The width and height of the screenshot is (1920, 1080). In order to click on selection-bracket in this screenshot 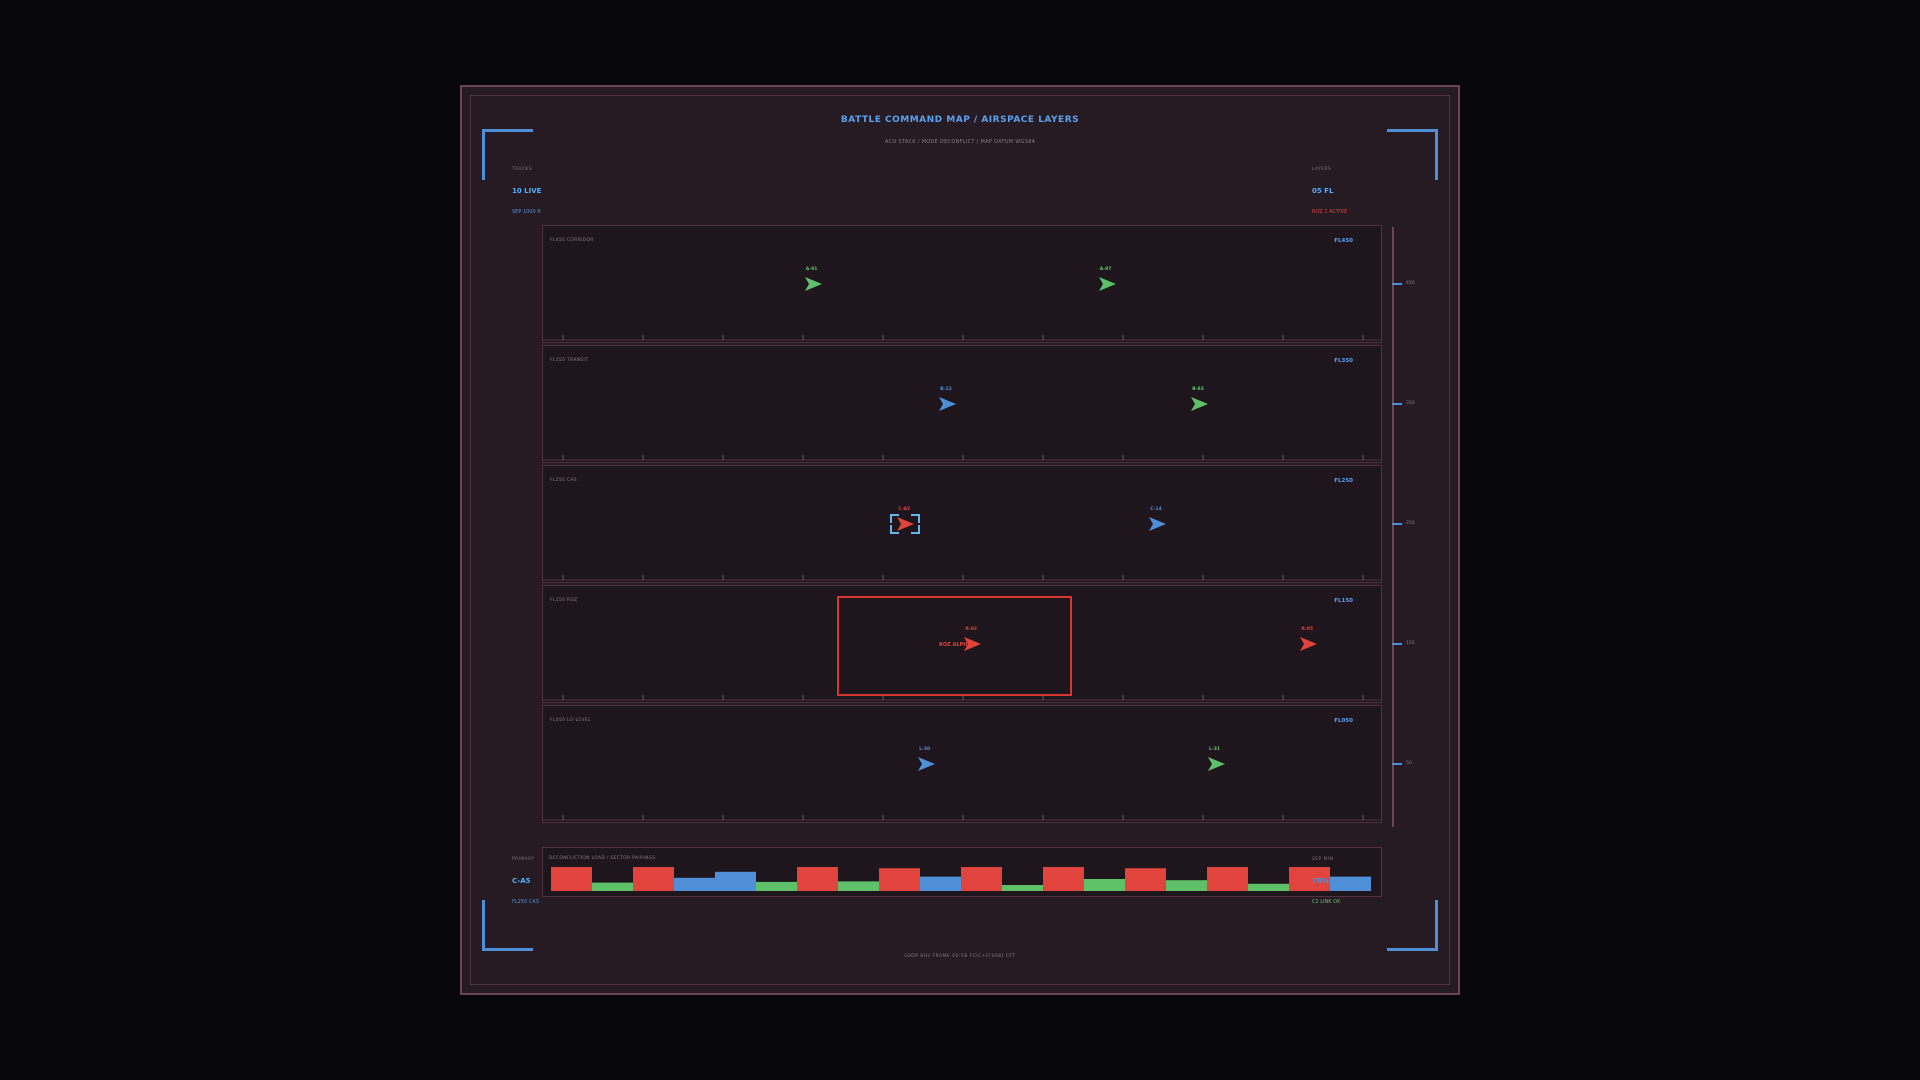, I will do `click(905, 524)`.